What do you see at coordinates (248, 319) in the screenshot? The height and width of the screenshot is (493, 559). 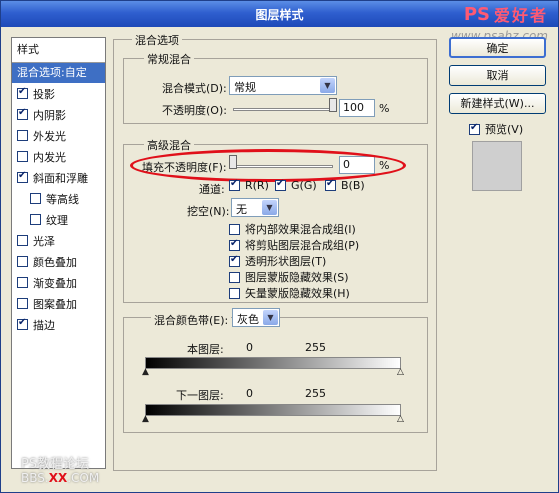 I see `blend-if-value: 灰色` at bounding box center [248, 319].